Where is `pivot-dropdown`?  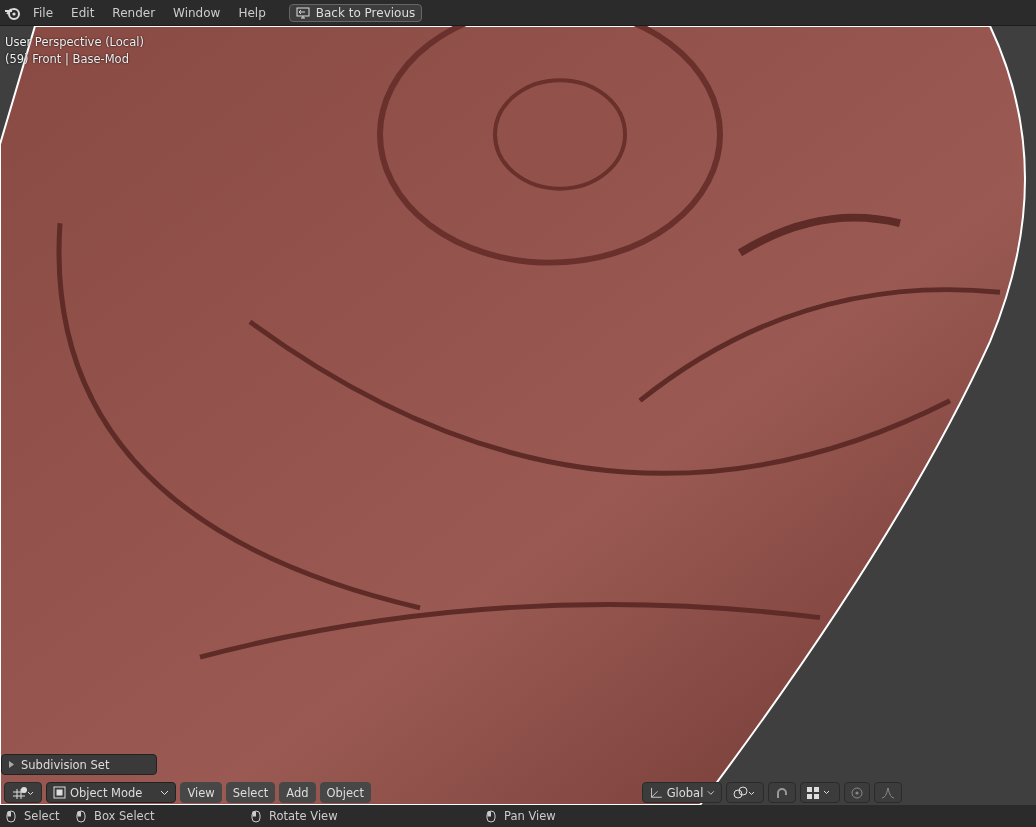
pivot-dropdown is located at coordinates (745, 792).